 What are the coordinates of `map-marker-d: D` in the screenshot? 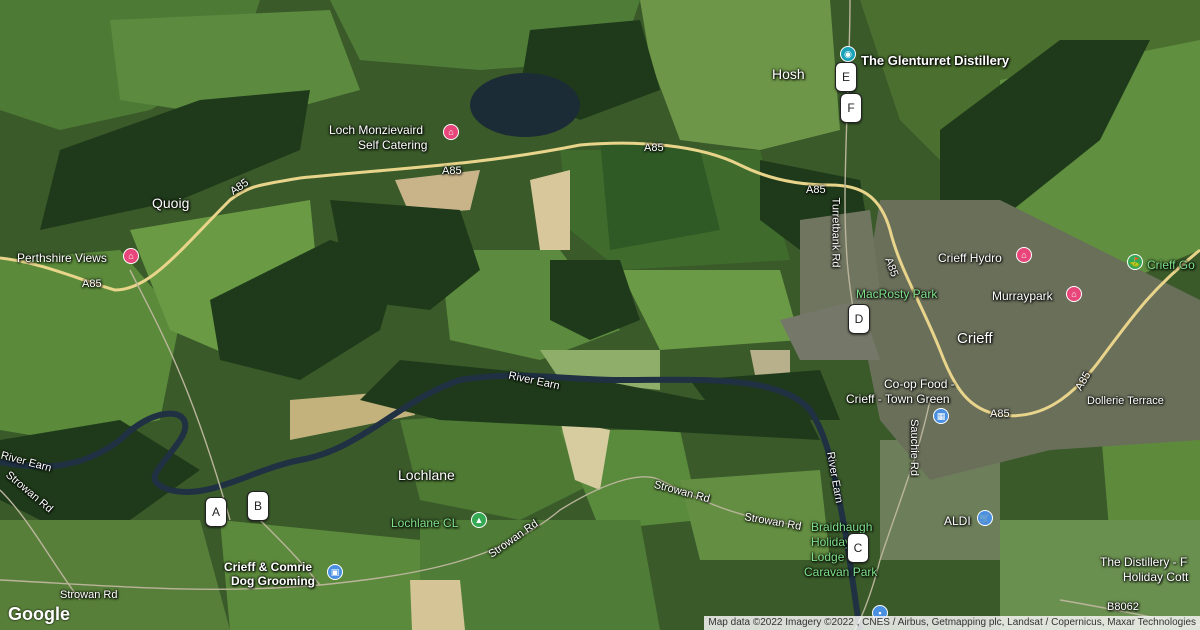 It's located at (859, 319).